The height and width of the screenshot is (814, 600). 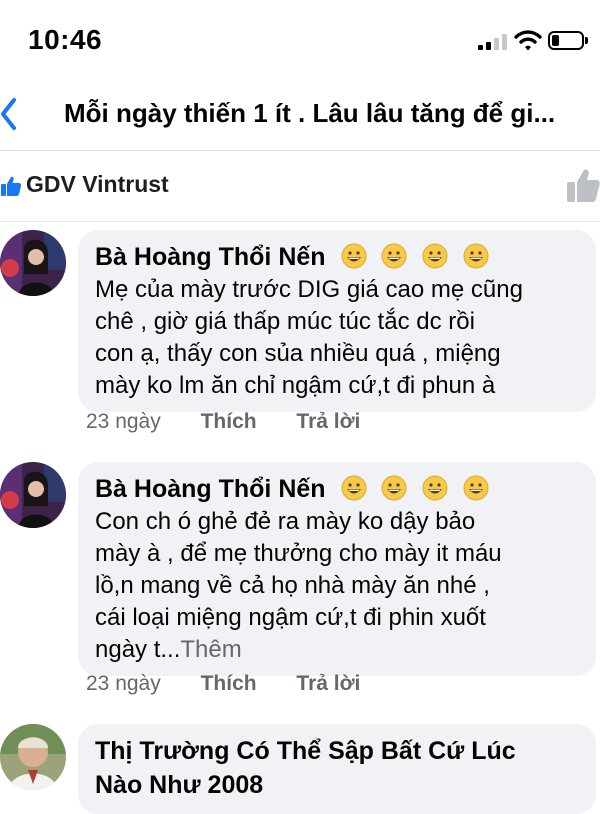 What do you see at coordinates (300, 186) in the screenshot?
I see `page-row: GDV Vintrust` at bounding box center [300, 186].